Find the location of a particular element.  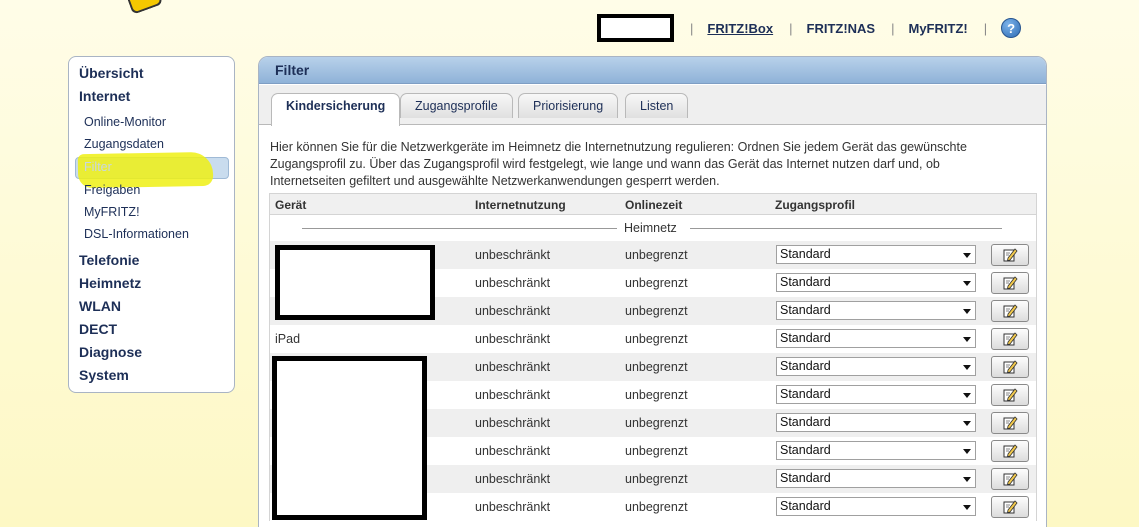

sidebar-subitem-myfritz: MyFRITZ! is located at coordinates (112, 212).